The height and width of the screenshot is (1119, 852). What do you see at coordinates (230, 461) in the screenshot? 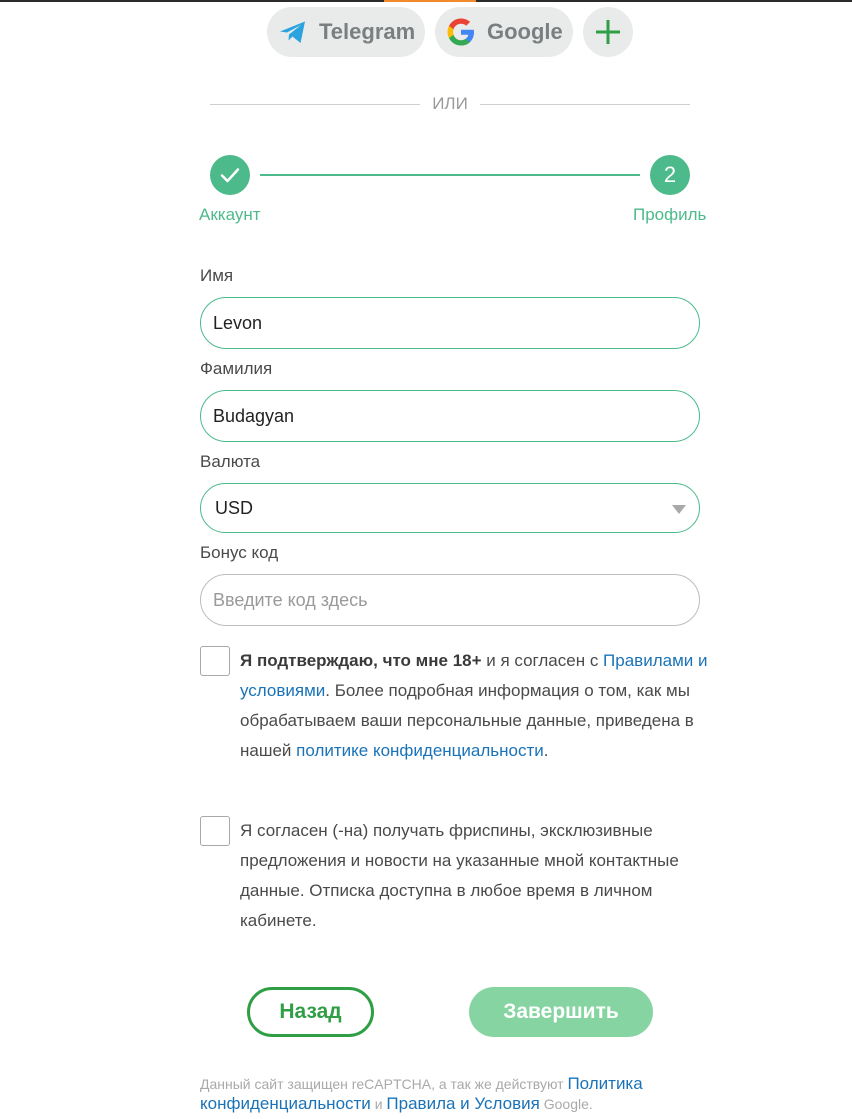
I see `currency-label: Валюта` at bounding box center [230, 461].